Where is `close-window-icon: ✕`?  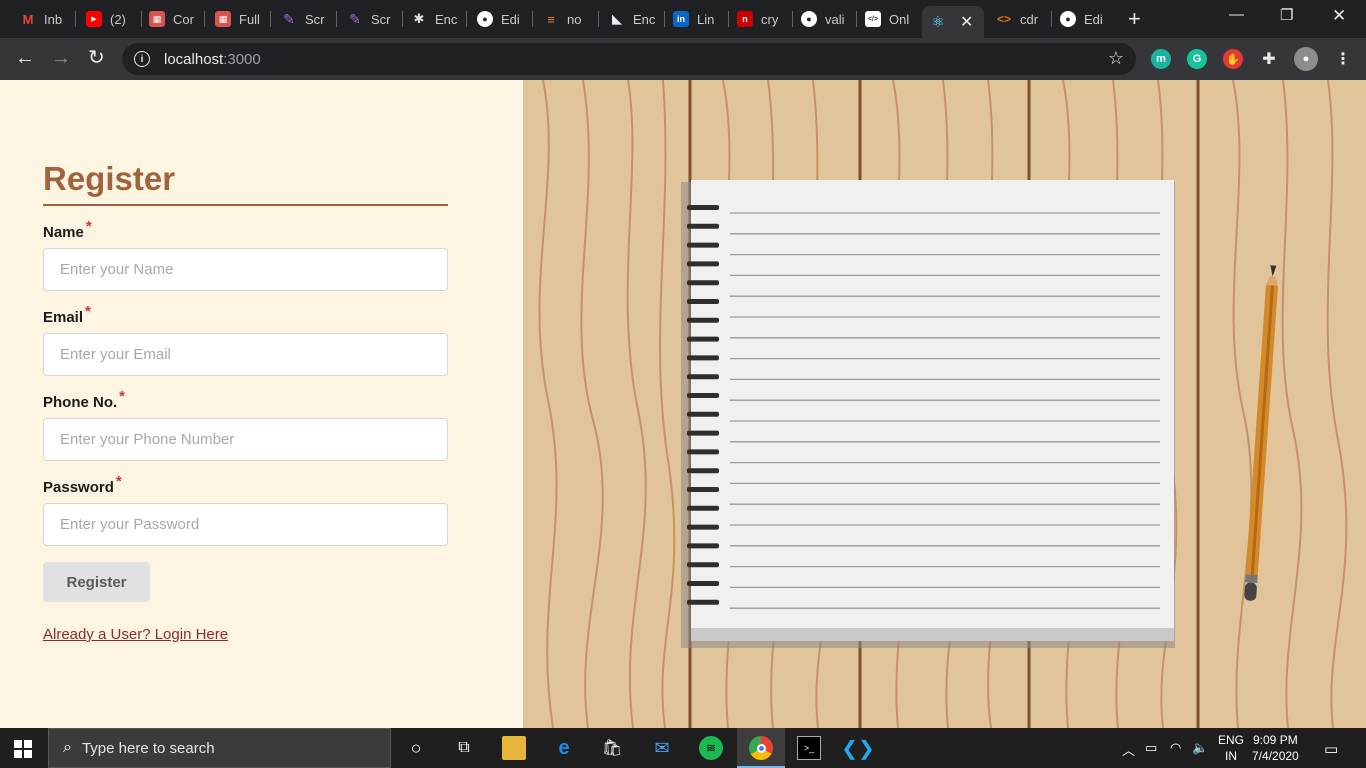 close-window-icon: ✕ is located at coordinates (1339, 16).